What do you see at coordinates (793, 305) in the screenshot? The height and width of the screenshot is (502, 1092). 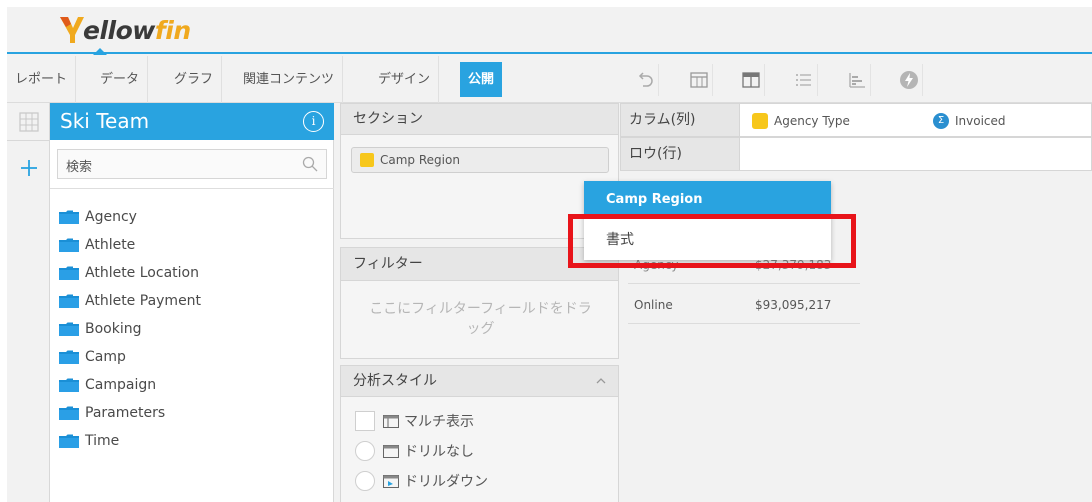 I see `table-cell-value: $93,095,217` at bounding box center [793, 305].